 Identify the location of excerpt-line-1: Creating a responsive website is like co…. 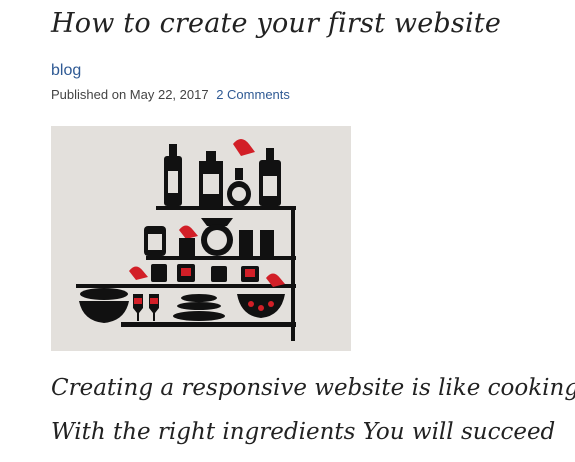
(313, 388).